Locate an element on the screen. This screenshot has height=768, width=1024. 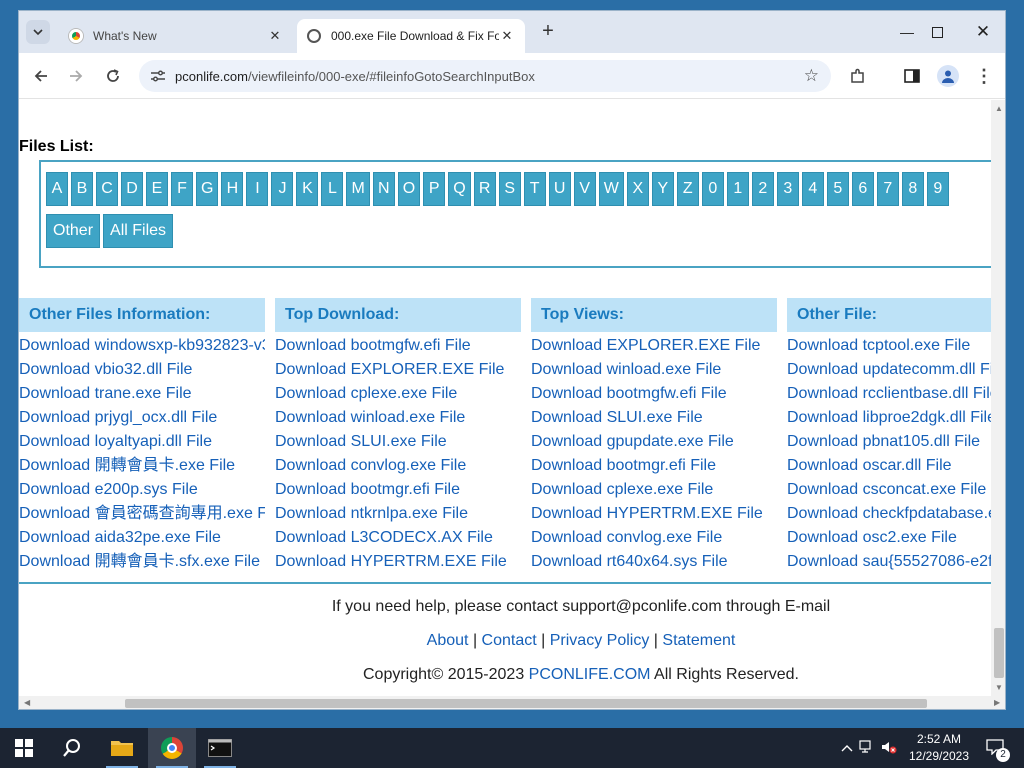
download-link: Download loyaltyapi.dll File is located at coordinates (142, 442).